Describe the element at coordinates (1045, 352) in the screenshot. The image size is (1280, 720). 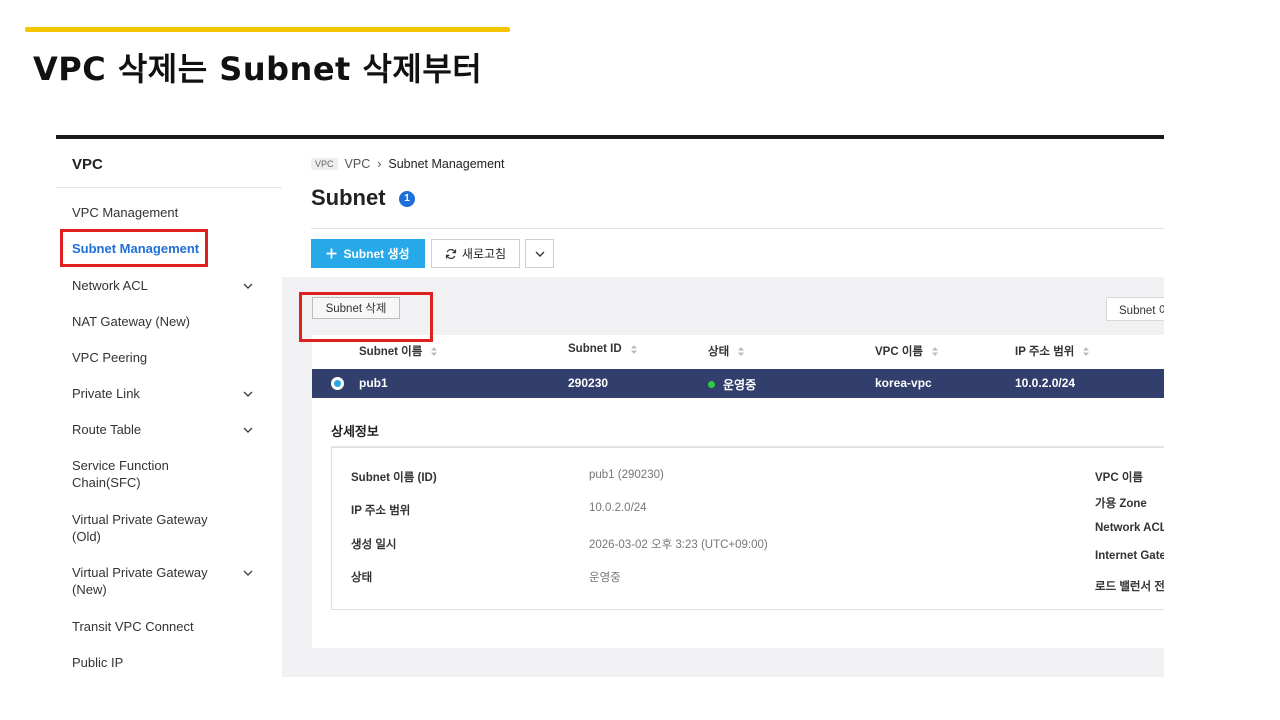
I see `column-header-label: IP 주소 범위` at that location.